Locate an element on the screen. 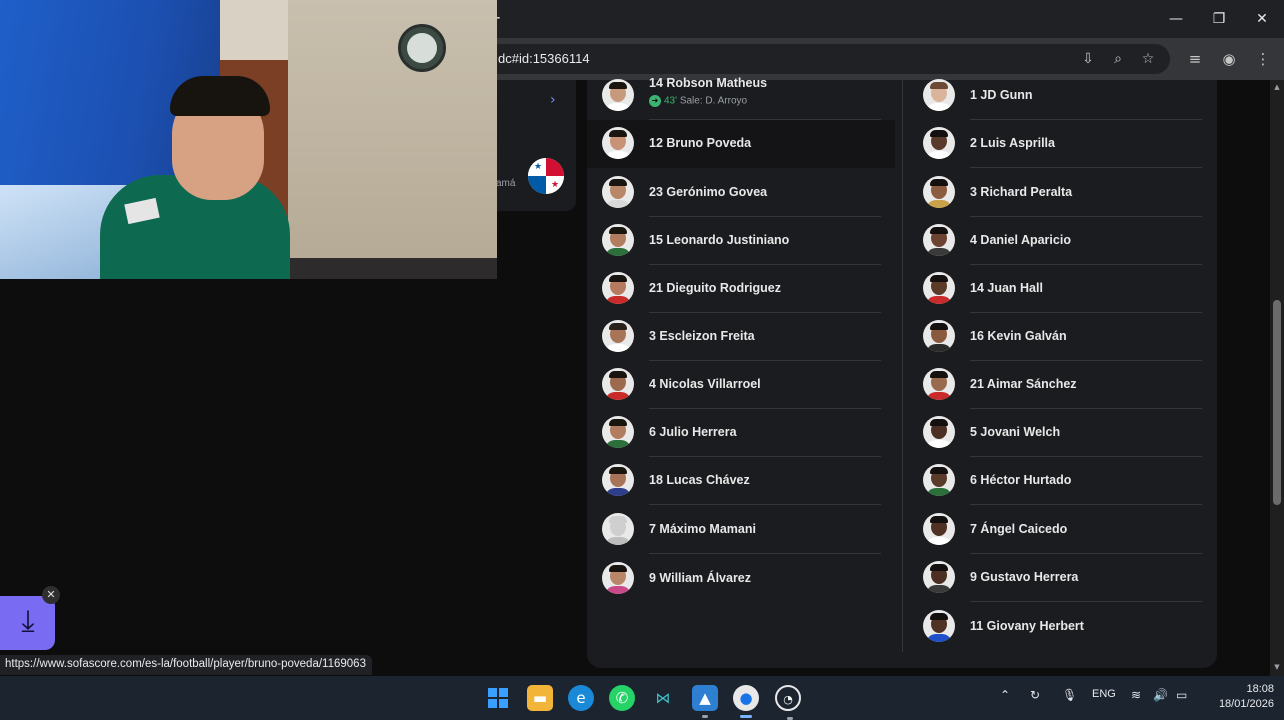 Image resolution: width=1284 pixels, height=720 pixels. bookmark-star-icon: ☆ is located at coordinates (1148, 59).